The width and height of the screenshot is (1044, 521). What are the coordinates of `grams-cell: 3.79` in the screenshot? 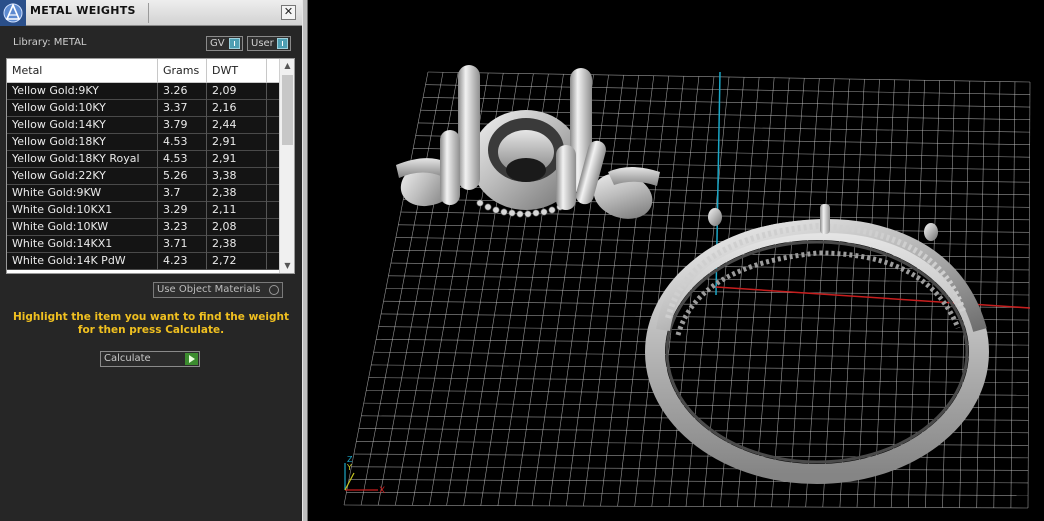 It's located at (182, 125).